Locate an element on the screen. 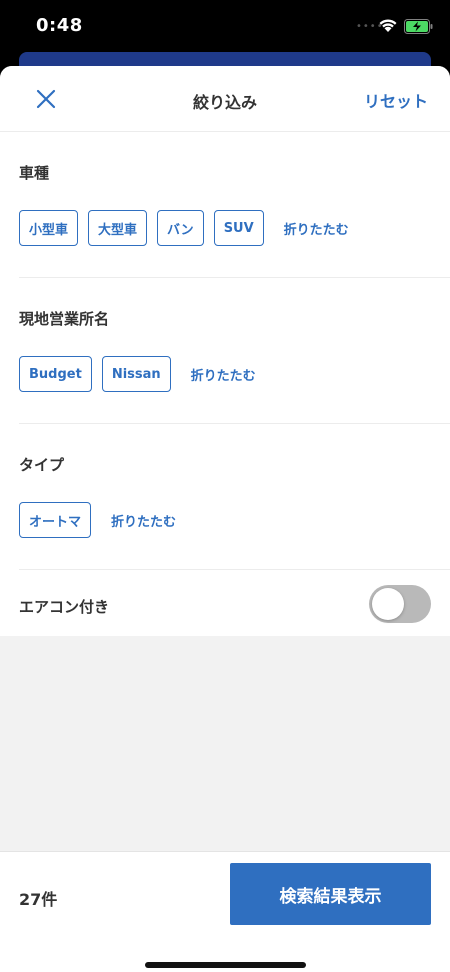 The height and width of the screenshot is (972, 450). home-indicator is located at coordinates (225, 965).